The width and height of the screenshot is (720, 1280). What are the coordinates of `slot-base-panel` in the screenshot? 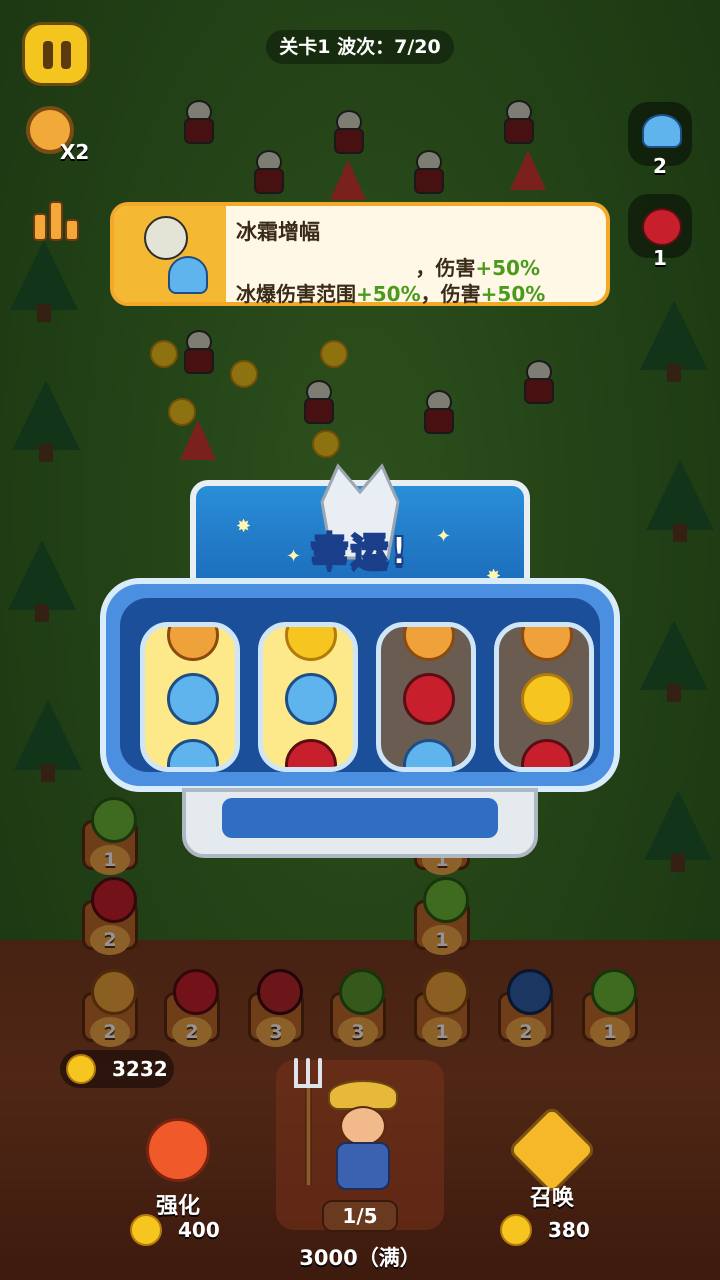 It's located at (360, 818).